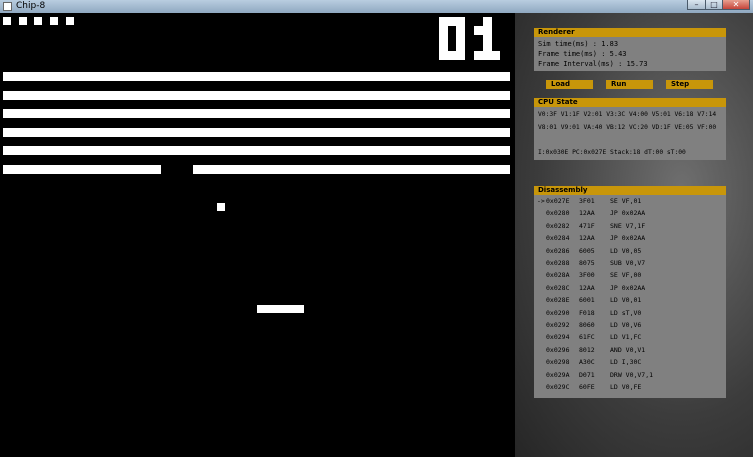  I want to click on disassembly-row: 0x0298 A30C LD I,30C, so click(630, 362).